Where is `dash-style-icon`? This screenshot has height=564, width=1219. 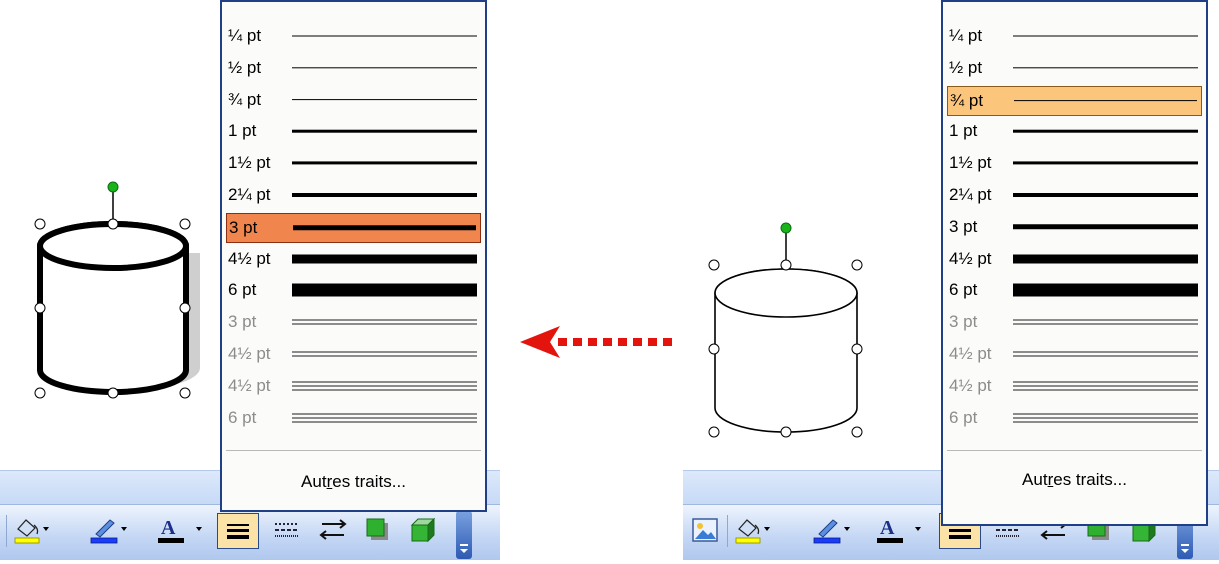
dash-style-icon is located at coordinates (287, 530).